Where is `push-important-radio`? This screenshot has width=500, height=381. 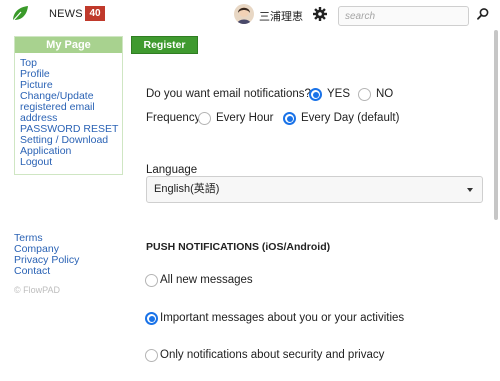
push-important-radio is located at coordinates (151, 318).